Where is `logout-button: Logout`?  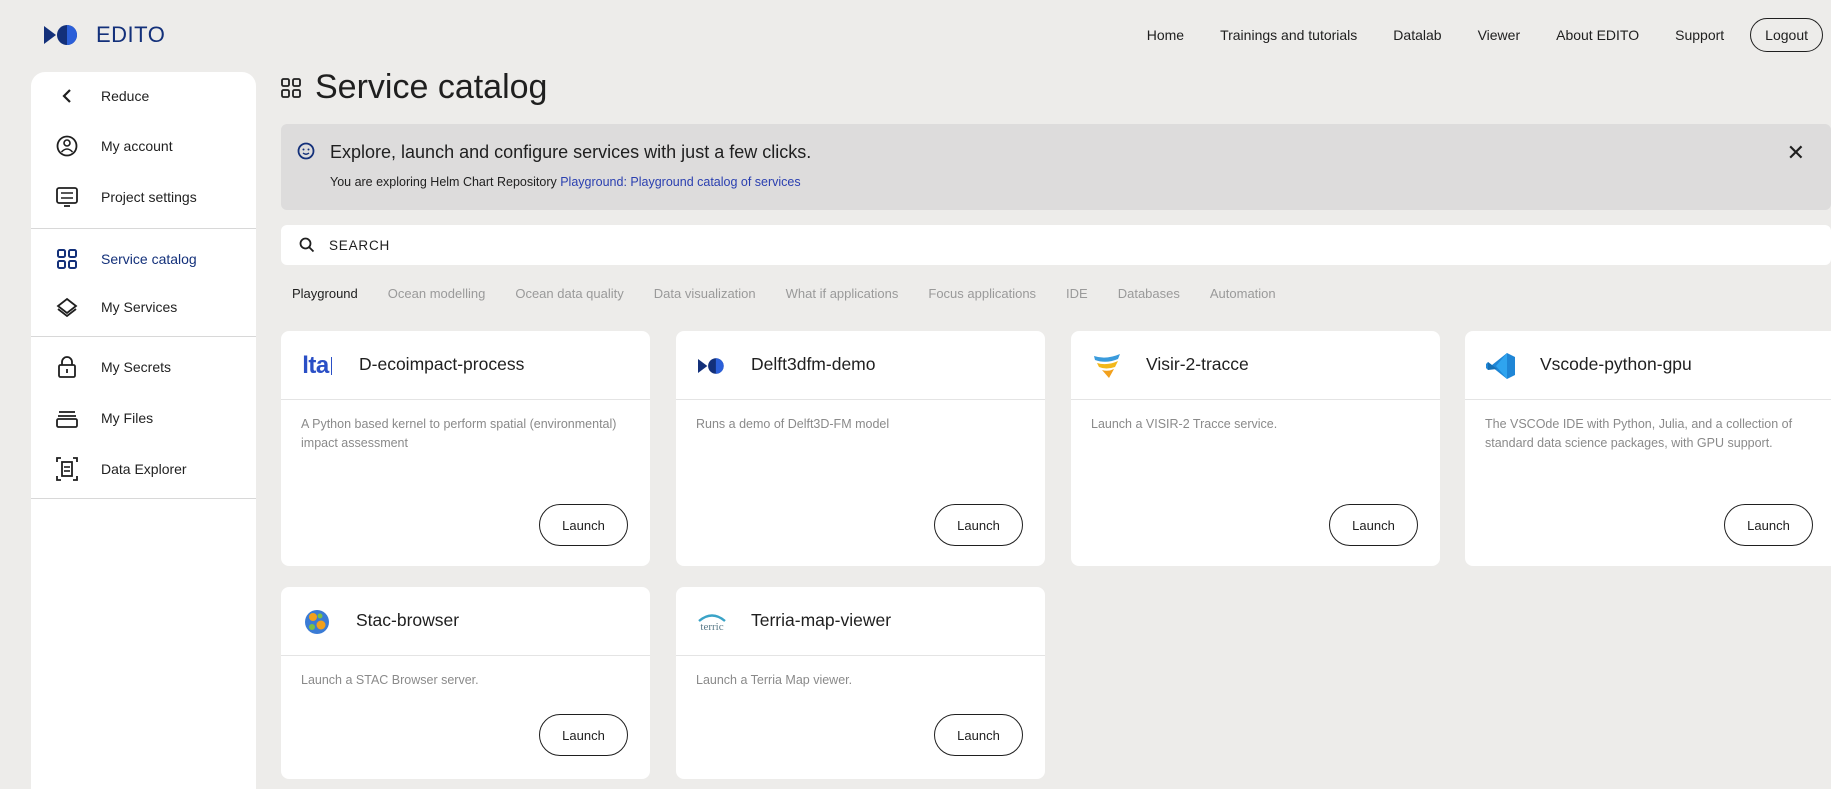 logout-button: Logout is located at coordinates (1786, 35).